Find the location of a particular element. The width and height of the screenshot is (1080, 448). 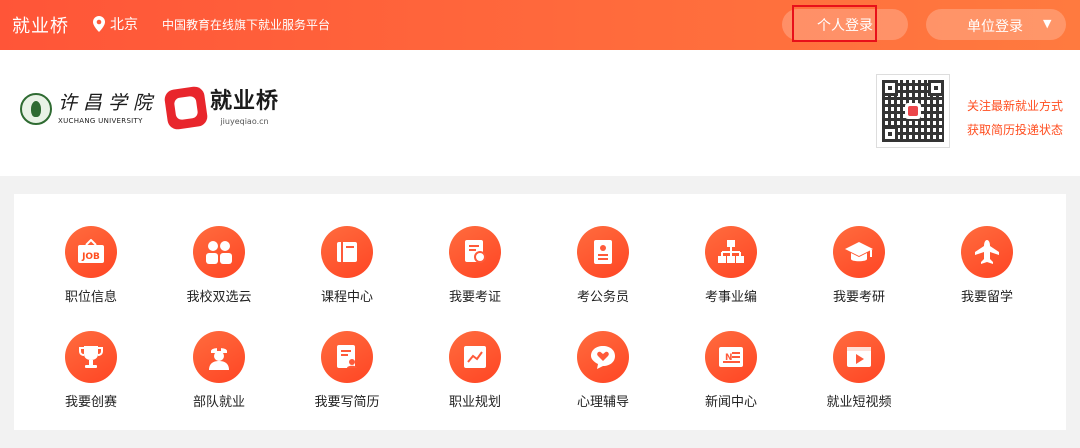

service-double-selection: 我校双选云 is located at coordinates (219, 266).